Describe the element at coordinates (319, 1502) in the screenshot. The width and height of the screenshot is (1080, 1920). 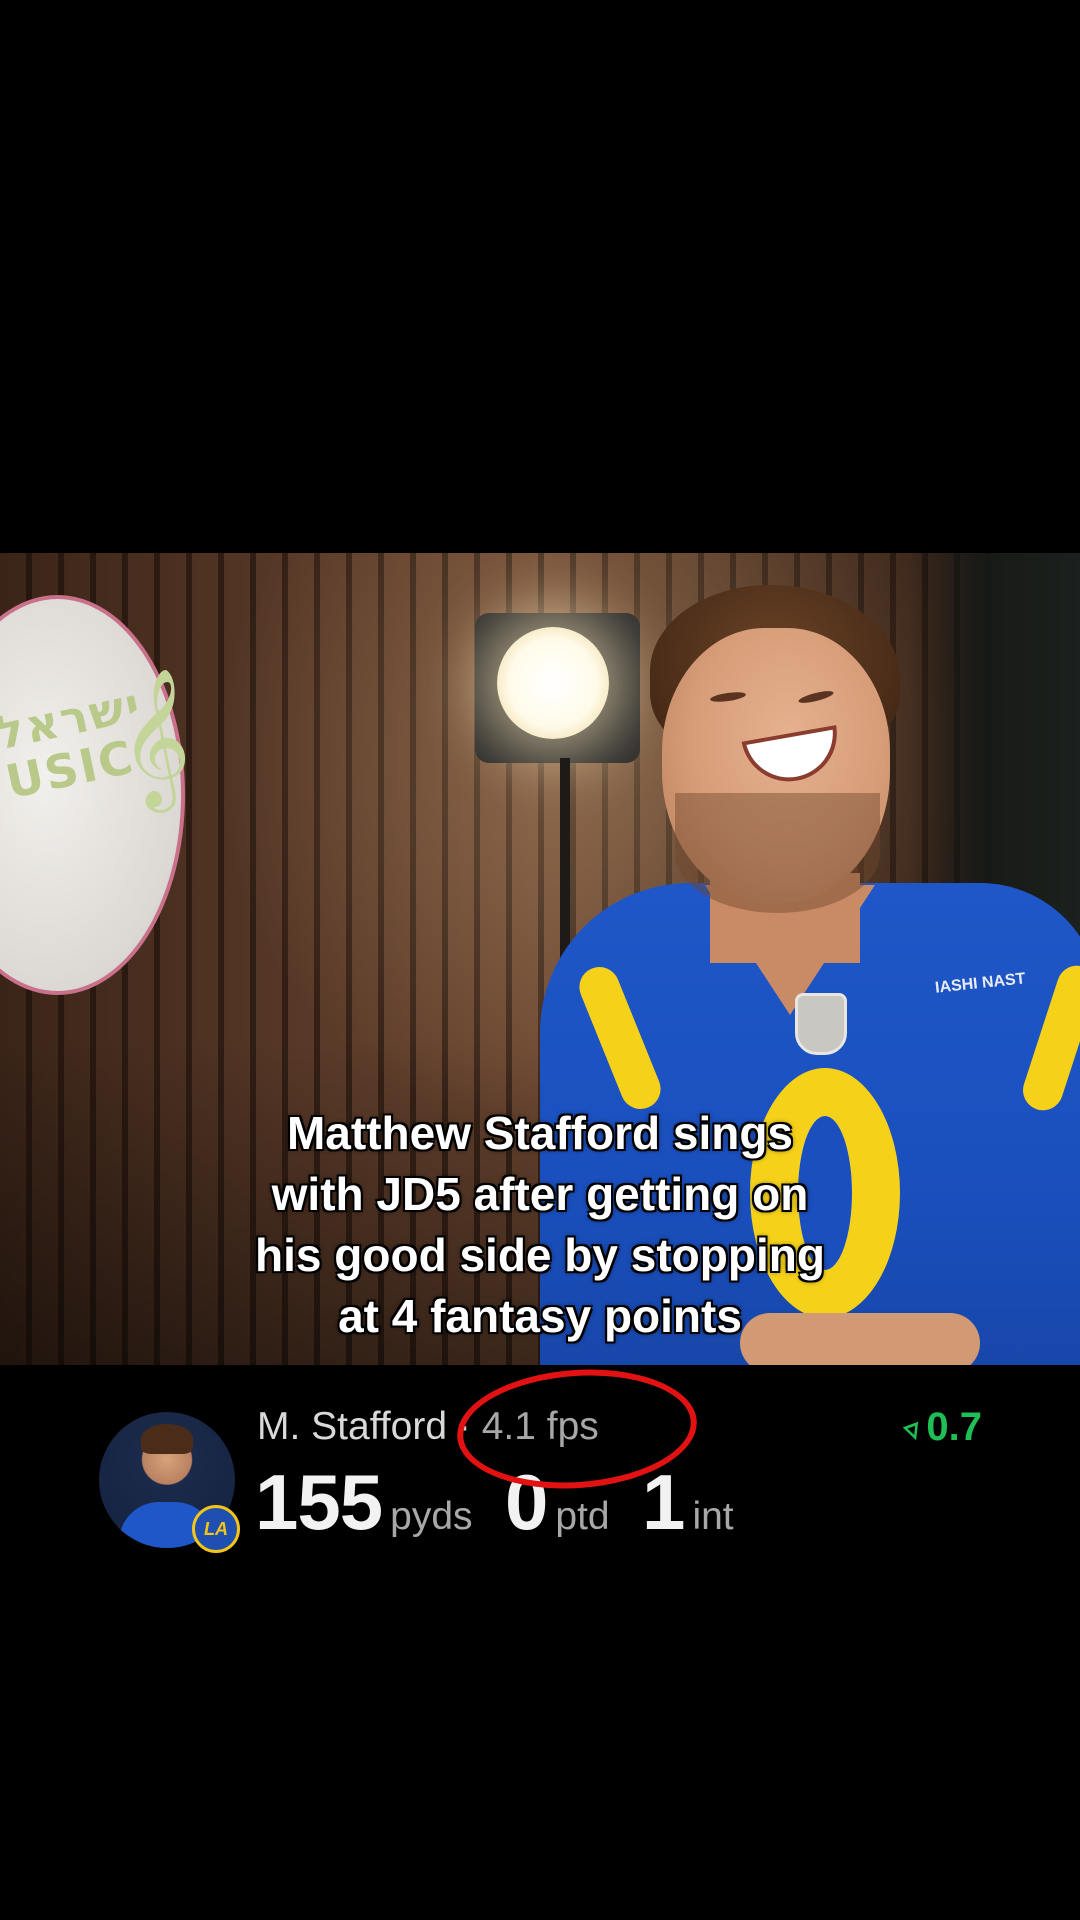
I see `stat-value: 155` at that location.